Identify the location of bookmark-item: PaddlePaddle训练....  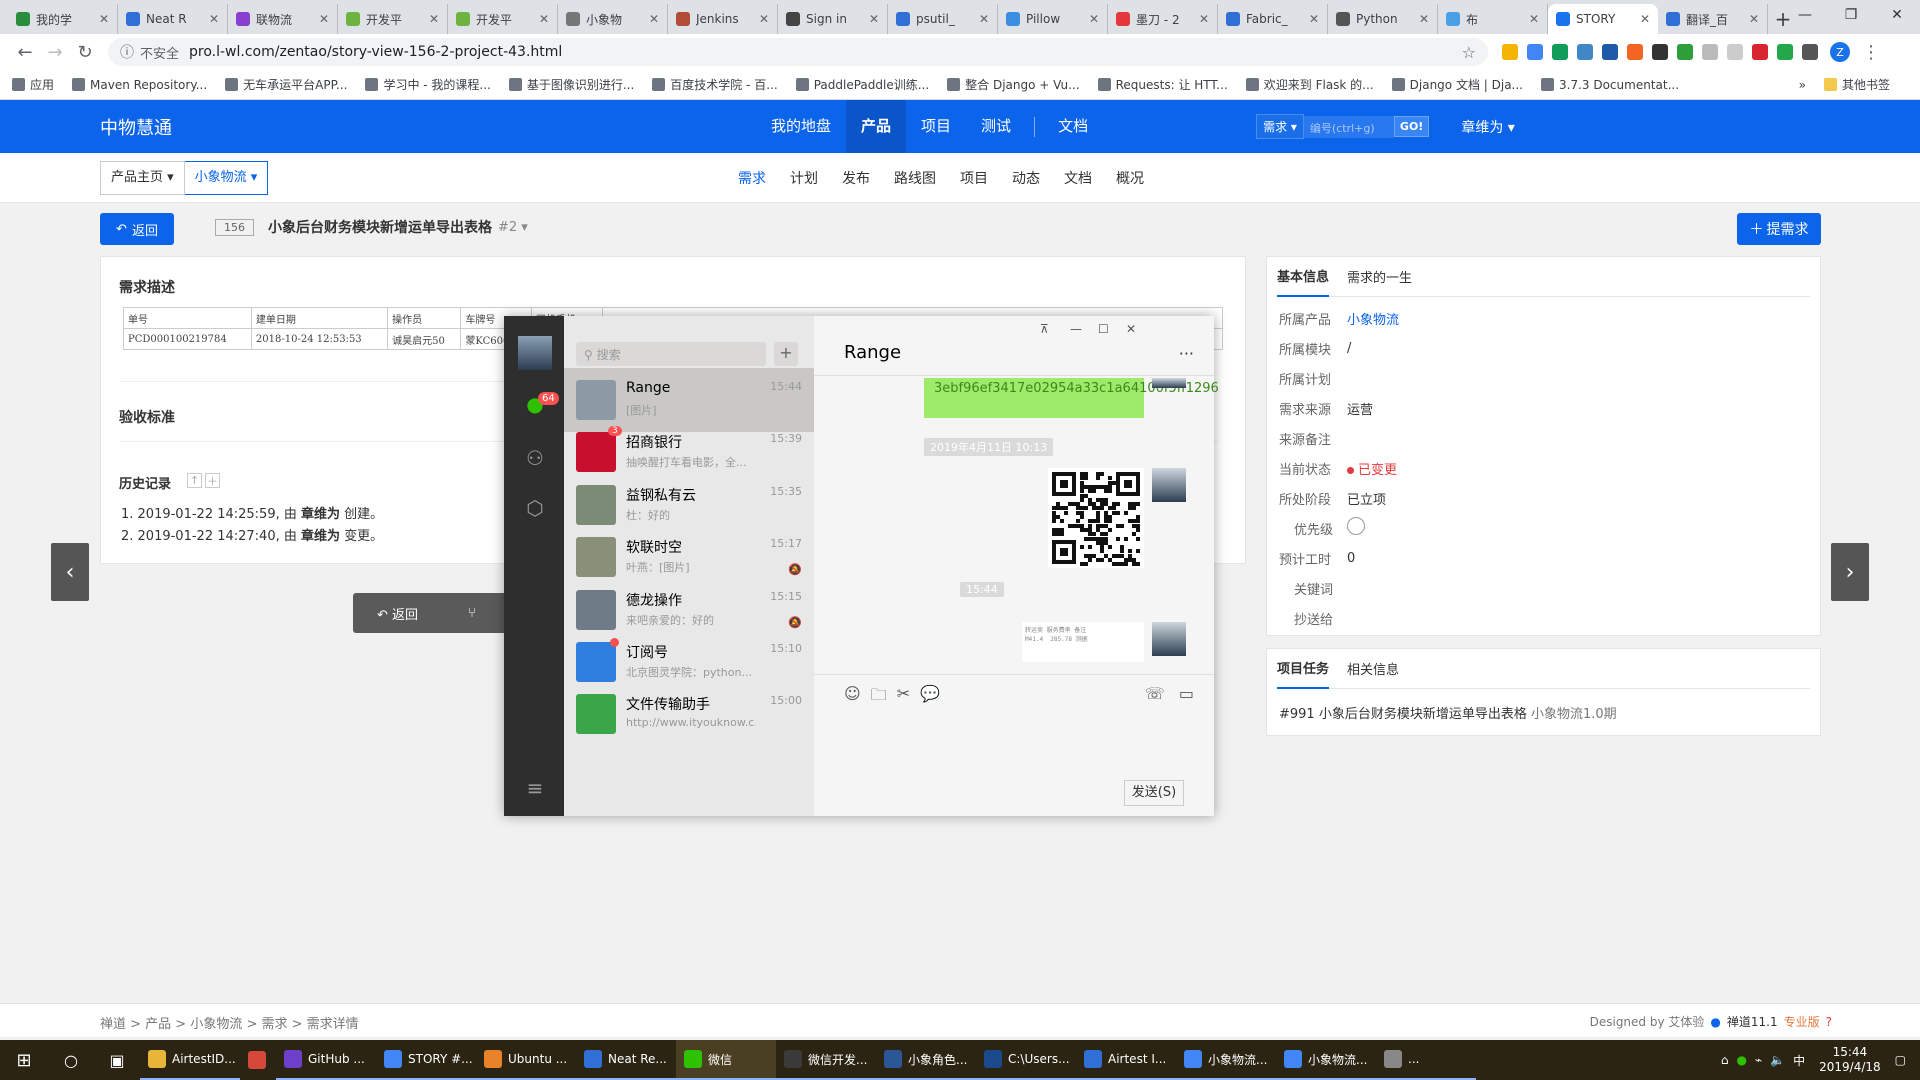
(862, 84).